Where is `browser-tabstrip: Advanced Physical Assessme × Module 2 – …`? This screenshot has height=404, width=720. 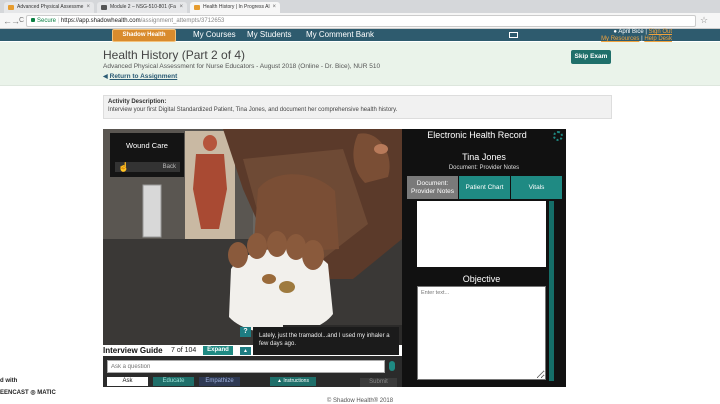
browser-tabstrip: Advanced Physical Assessme × Module 2 – … is located at coordinates (360, 6).